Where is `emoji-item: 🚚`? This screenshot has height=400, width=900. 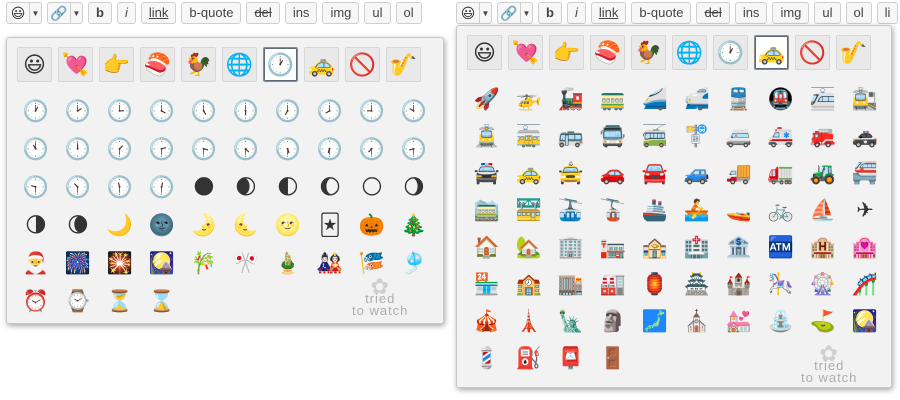 emoji-item: 🚚 is located at coordinates (739, 173).